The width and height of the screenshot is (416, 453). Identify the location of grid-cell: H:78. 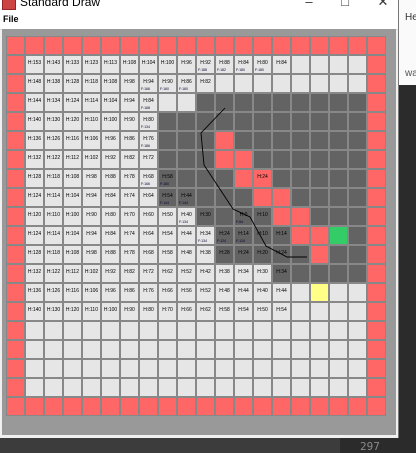
(129, 254).